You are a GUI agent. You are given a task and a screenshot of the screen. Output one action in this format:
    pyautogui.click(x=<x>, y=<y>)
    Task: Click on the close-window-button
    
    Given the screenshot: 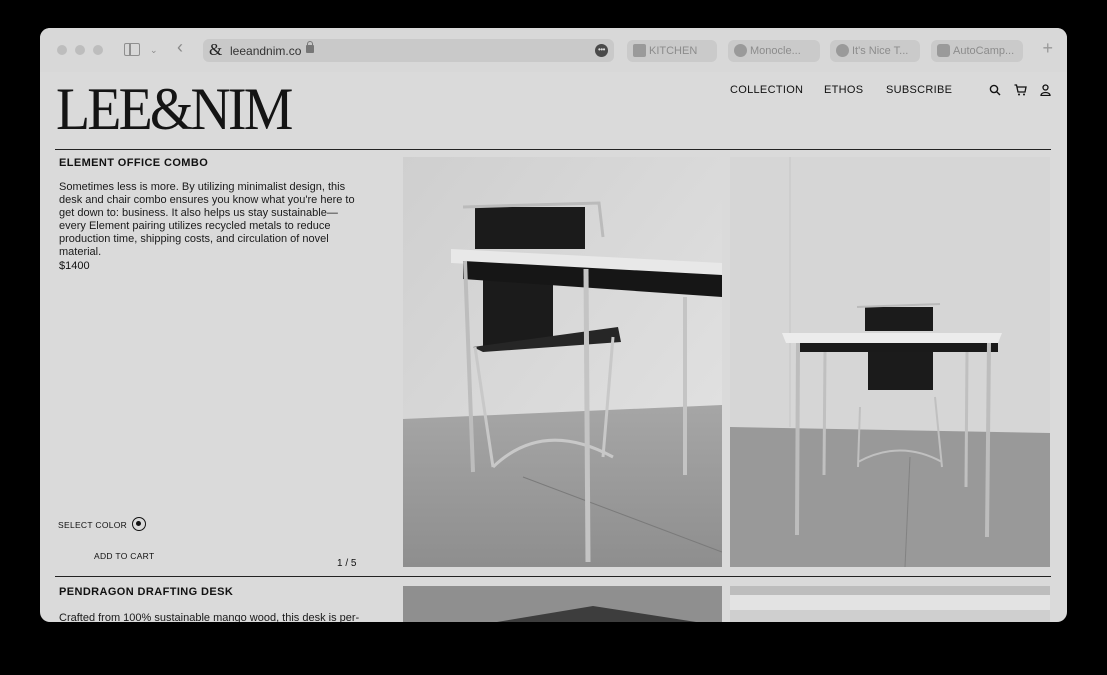 What is the action you would take?
    pyautogui.click(x=62, y=50)
    